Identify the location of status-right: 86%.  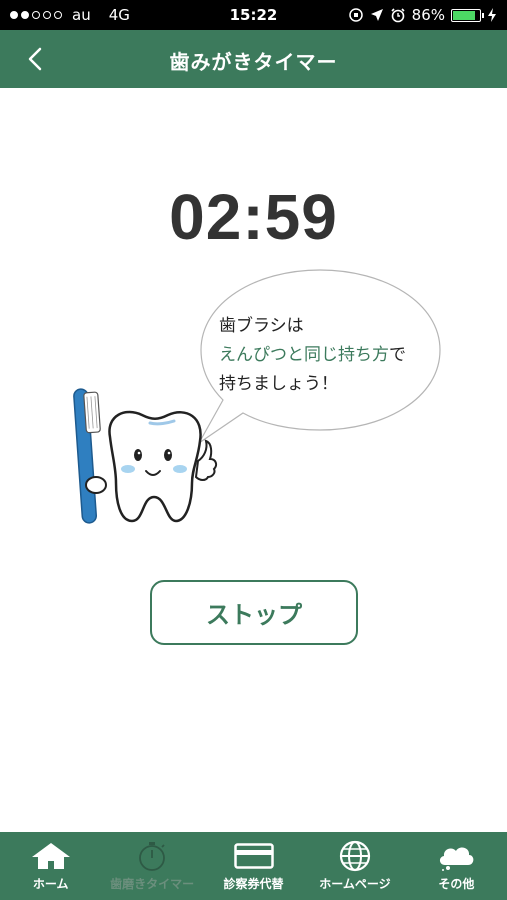
(422, 15).